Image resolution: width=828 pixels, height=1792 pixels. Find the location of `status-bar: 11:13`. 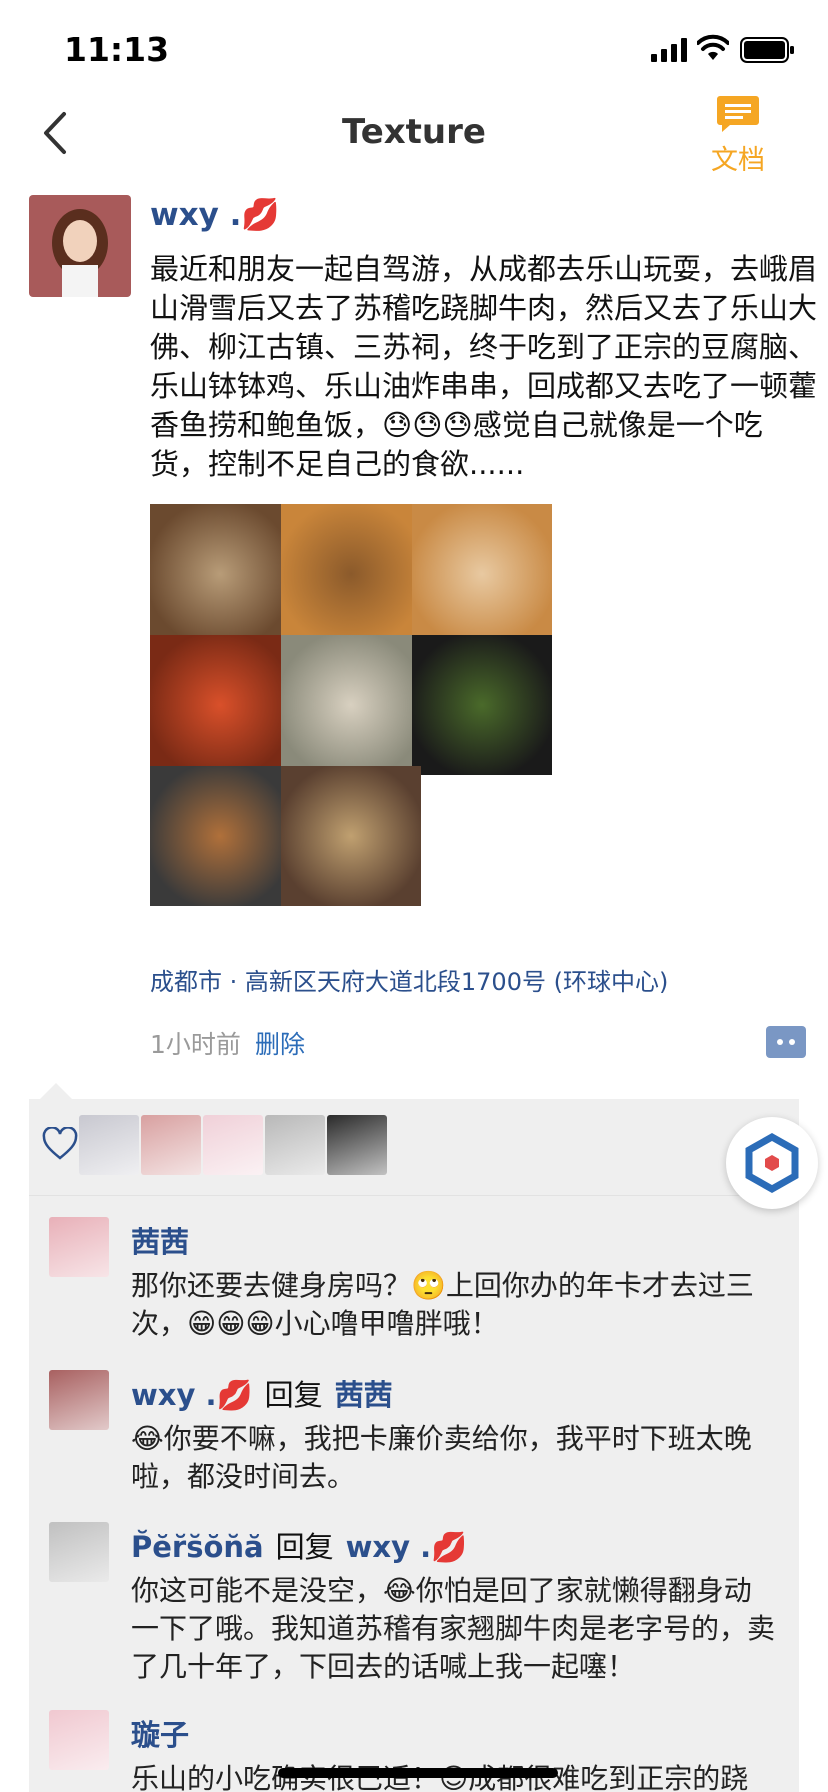

status-bar: 11:13 is located at coordinates (414, 50).